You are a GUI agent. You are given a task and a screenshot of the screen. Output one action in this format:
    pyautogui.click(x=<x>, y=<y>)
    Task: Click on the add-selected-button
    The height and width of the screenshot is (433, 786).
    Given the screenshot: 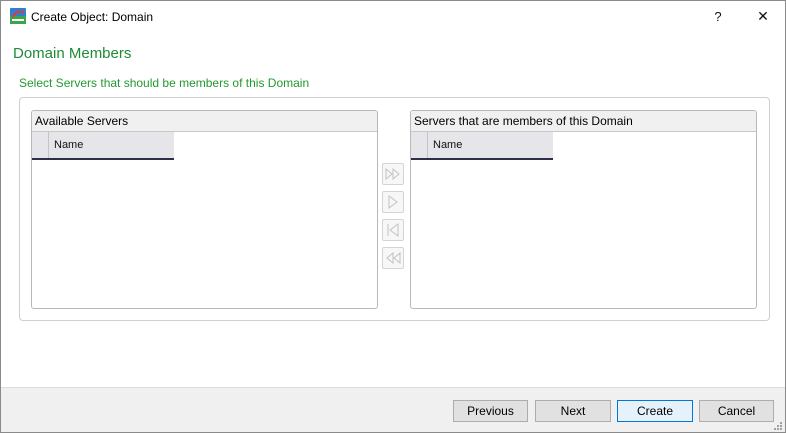 What is the action you would take?
    pyautogui.click(x=393, y=202)
    